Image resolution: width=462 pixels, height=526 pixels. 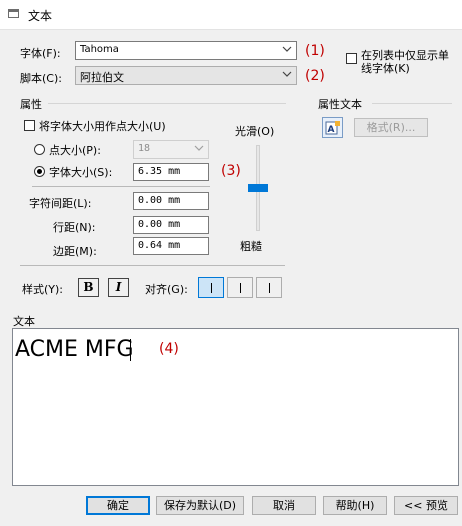 I want to click on smooth-label: 光滑(O), so click(x=255, y=131).